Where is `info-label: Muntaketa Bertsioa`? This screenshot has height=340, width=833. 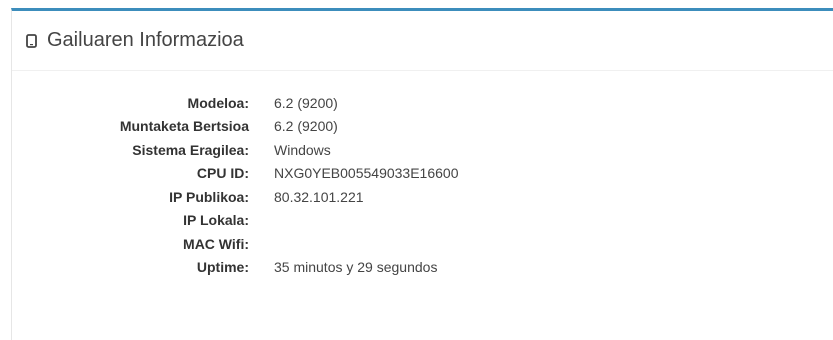
info-label: Muntaketa Bertsioa is located at coordinates (184, 126).